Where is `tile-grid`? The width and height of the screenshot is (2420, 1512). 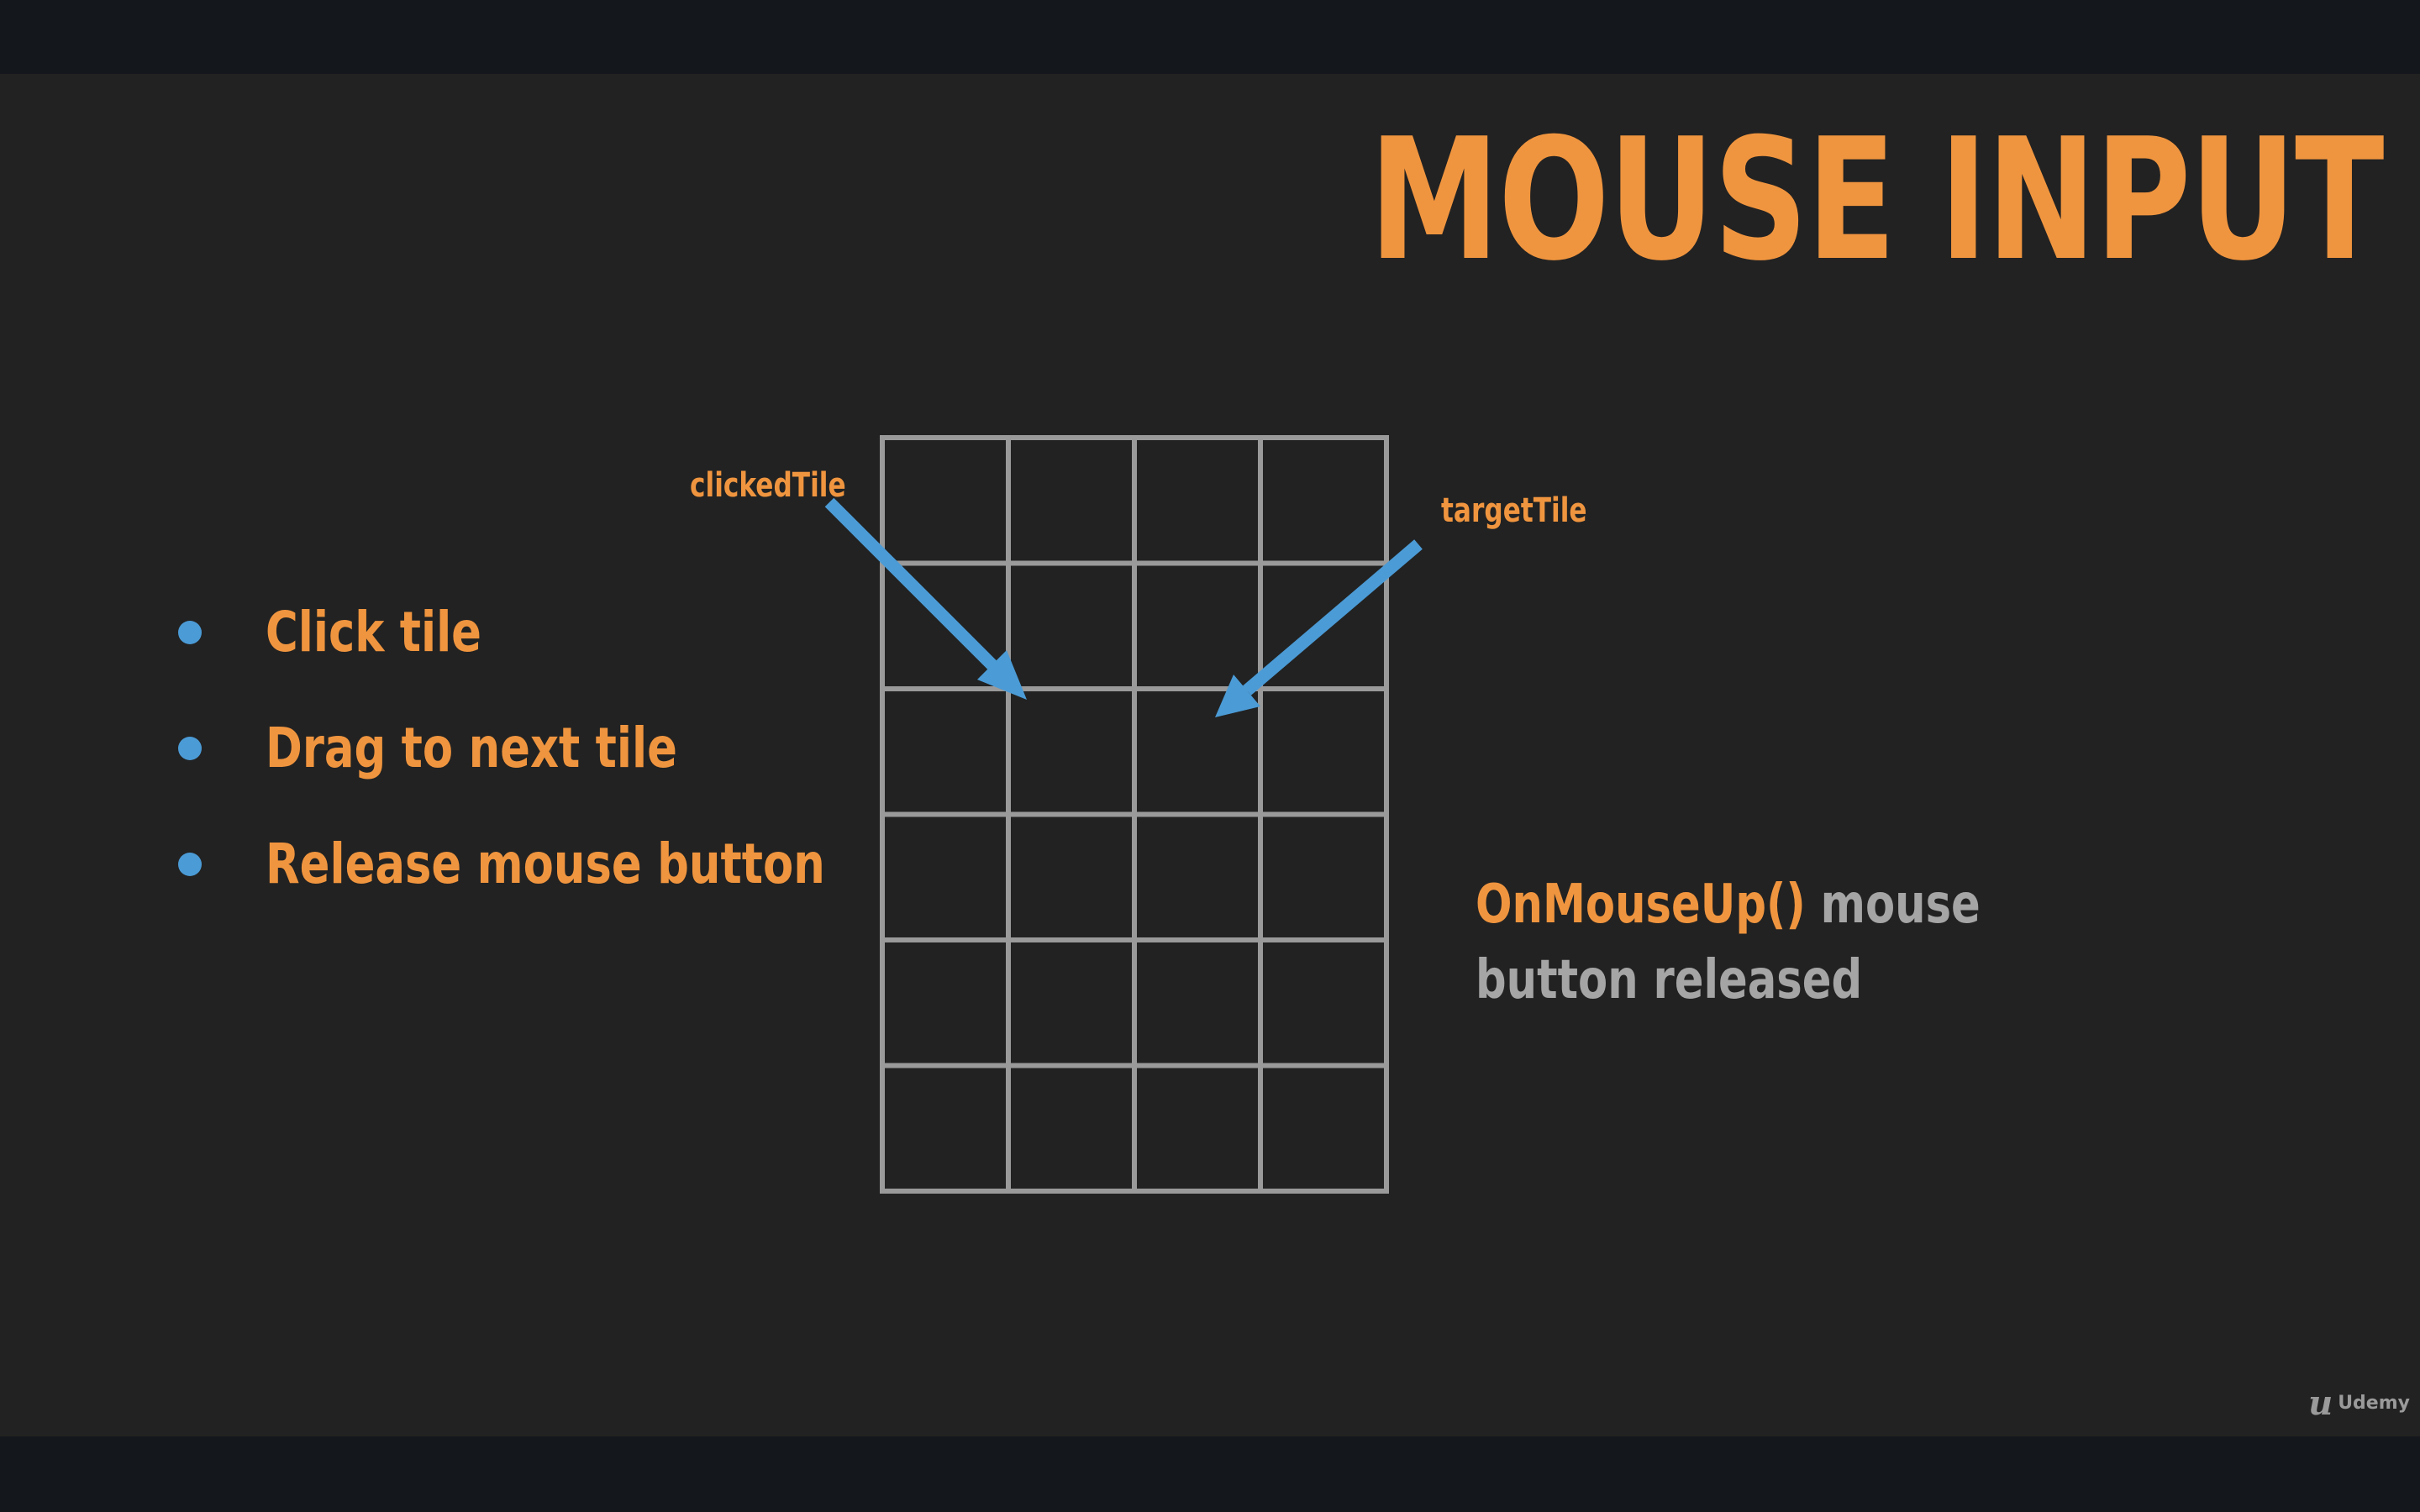 tile-grid is located at coordinates (1134, 814).